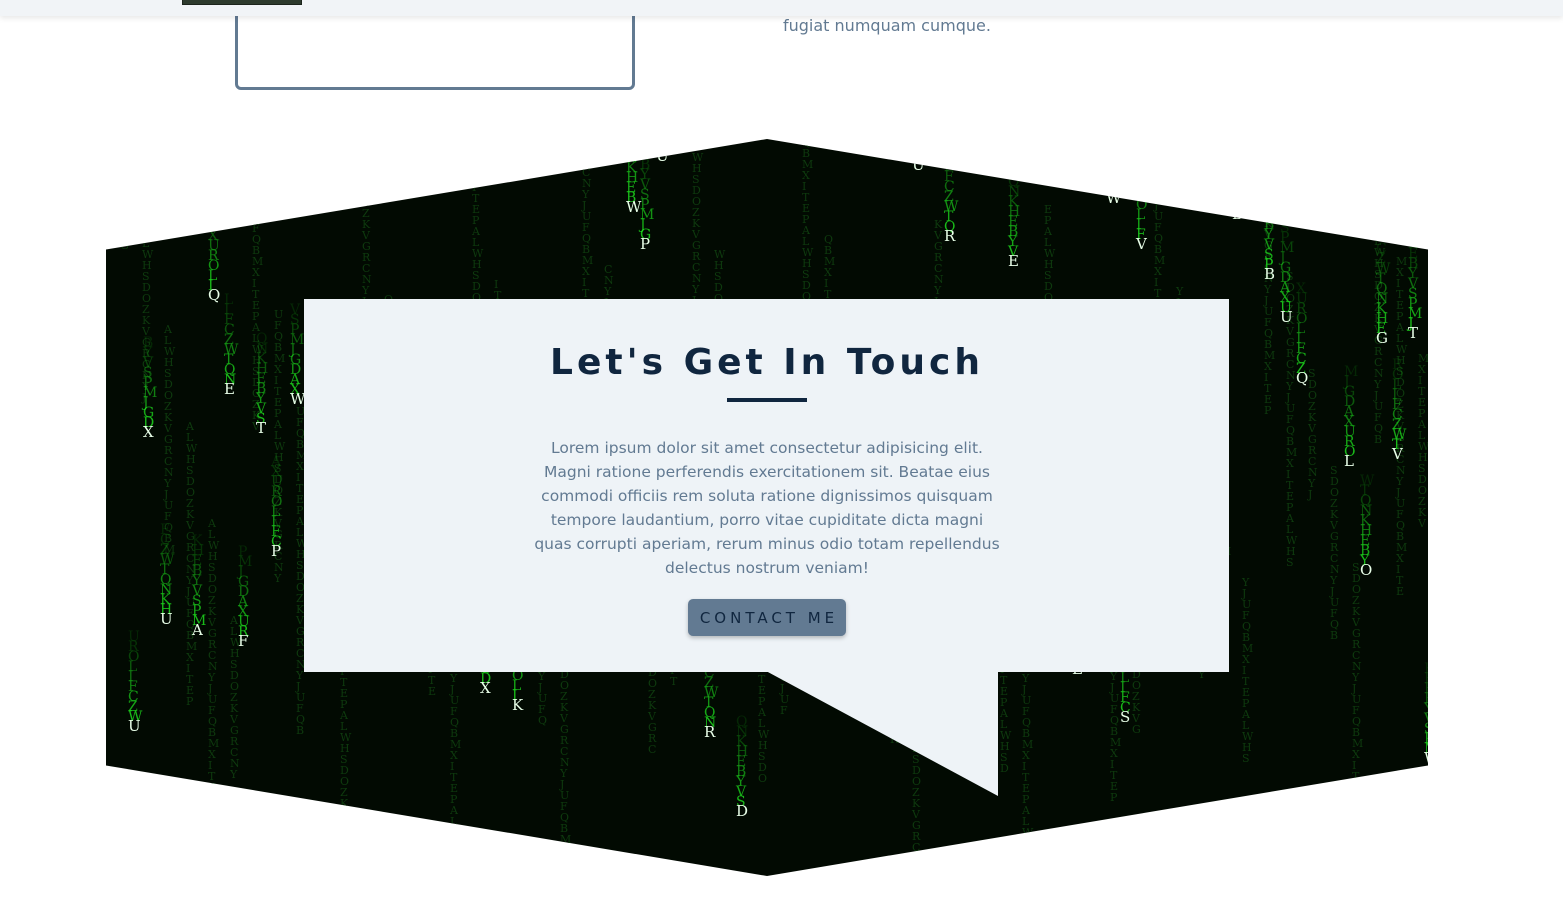 The height and width of the screenshot is (906, 1563). I want to click on matrix-glyph-faint: N, so click(917, 858).